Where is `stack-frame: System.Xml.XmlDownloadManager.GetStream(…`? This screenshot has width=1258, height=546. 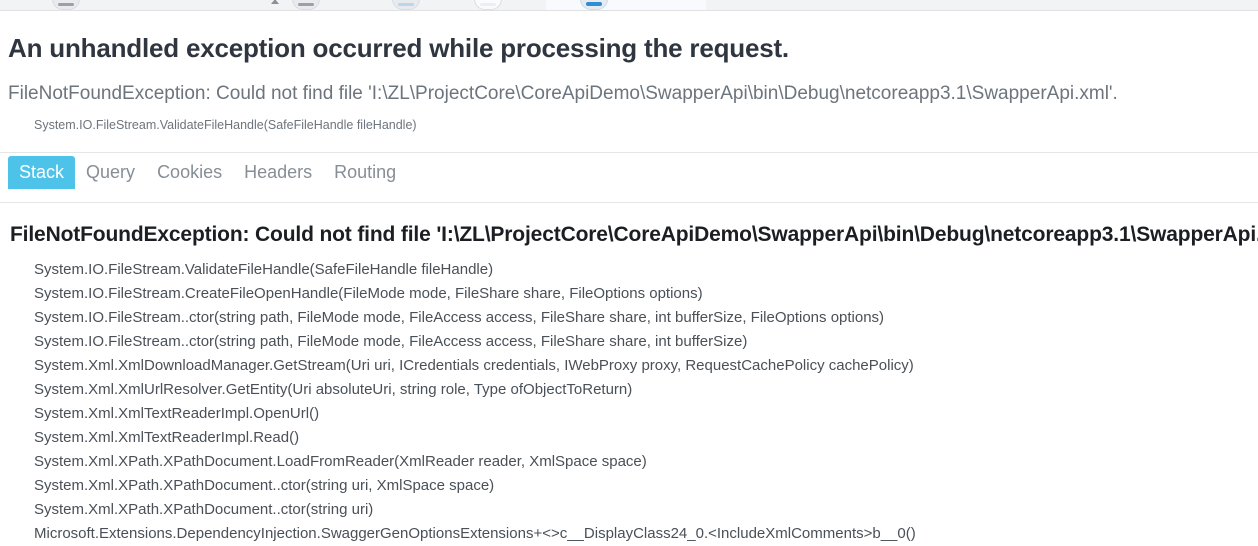
stack-frame: System.Xml.XmlDownloadManager.GetStream(… is located at coordinates (474, 365).